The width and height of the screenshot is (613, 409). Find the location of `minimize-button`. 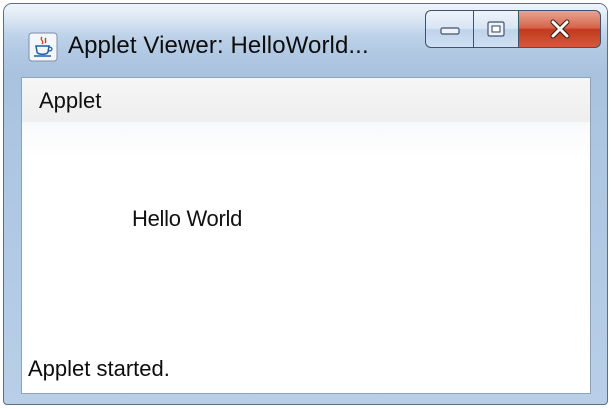

minimize-button is located at coordinates (449, 29).